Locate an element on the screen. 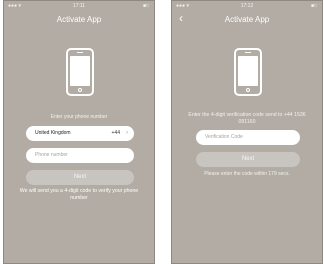  countdown-hint: Please enter the code within 179 secs. is located at coordinates (247, 174).